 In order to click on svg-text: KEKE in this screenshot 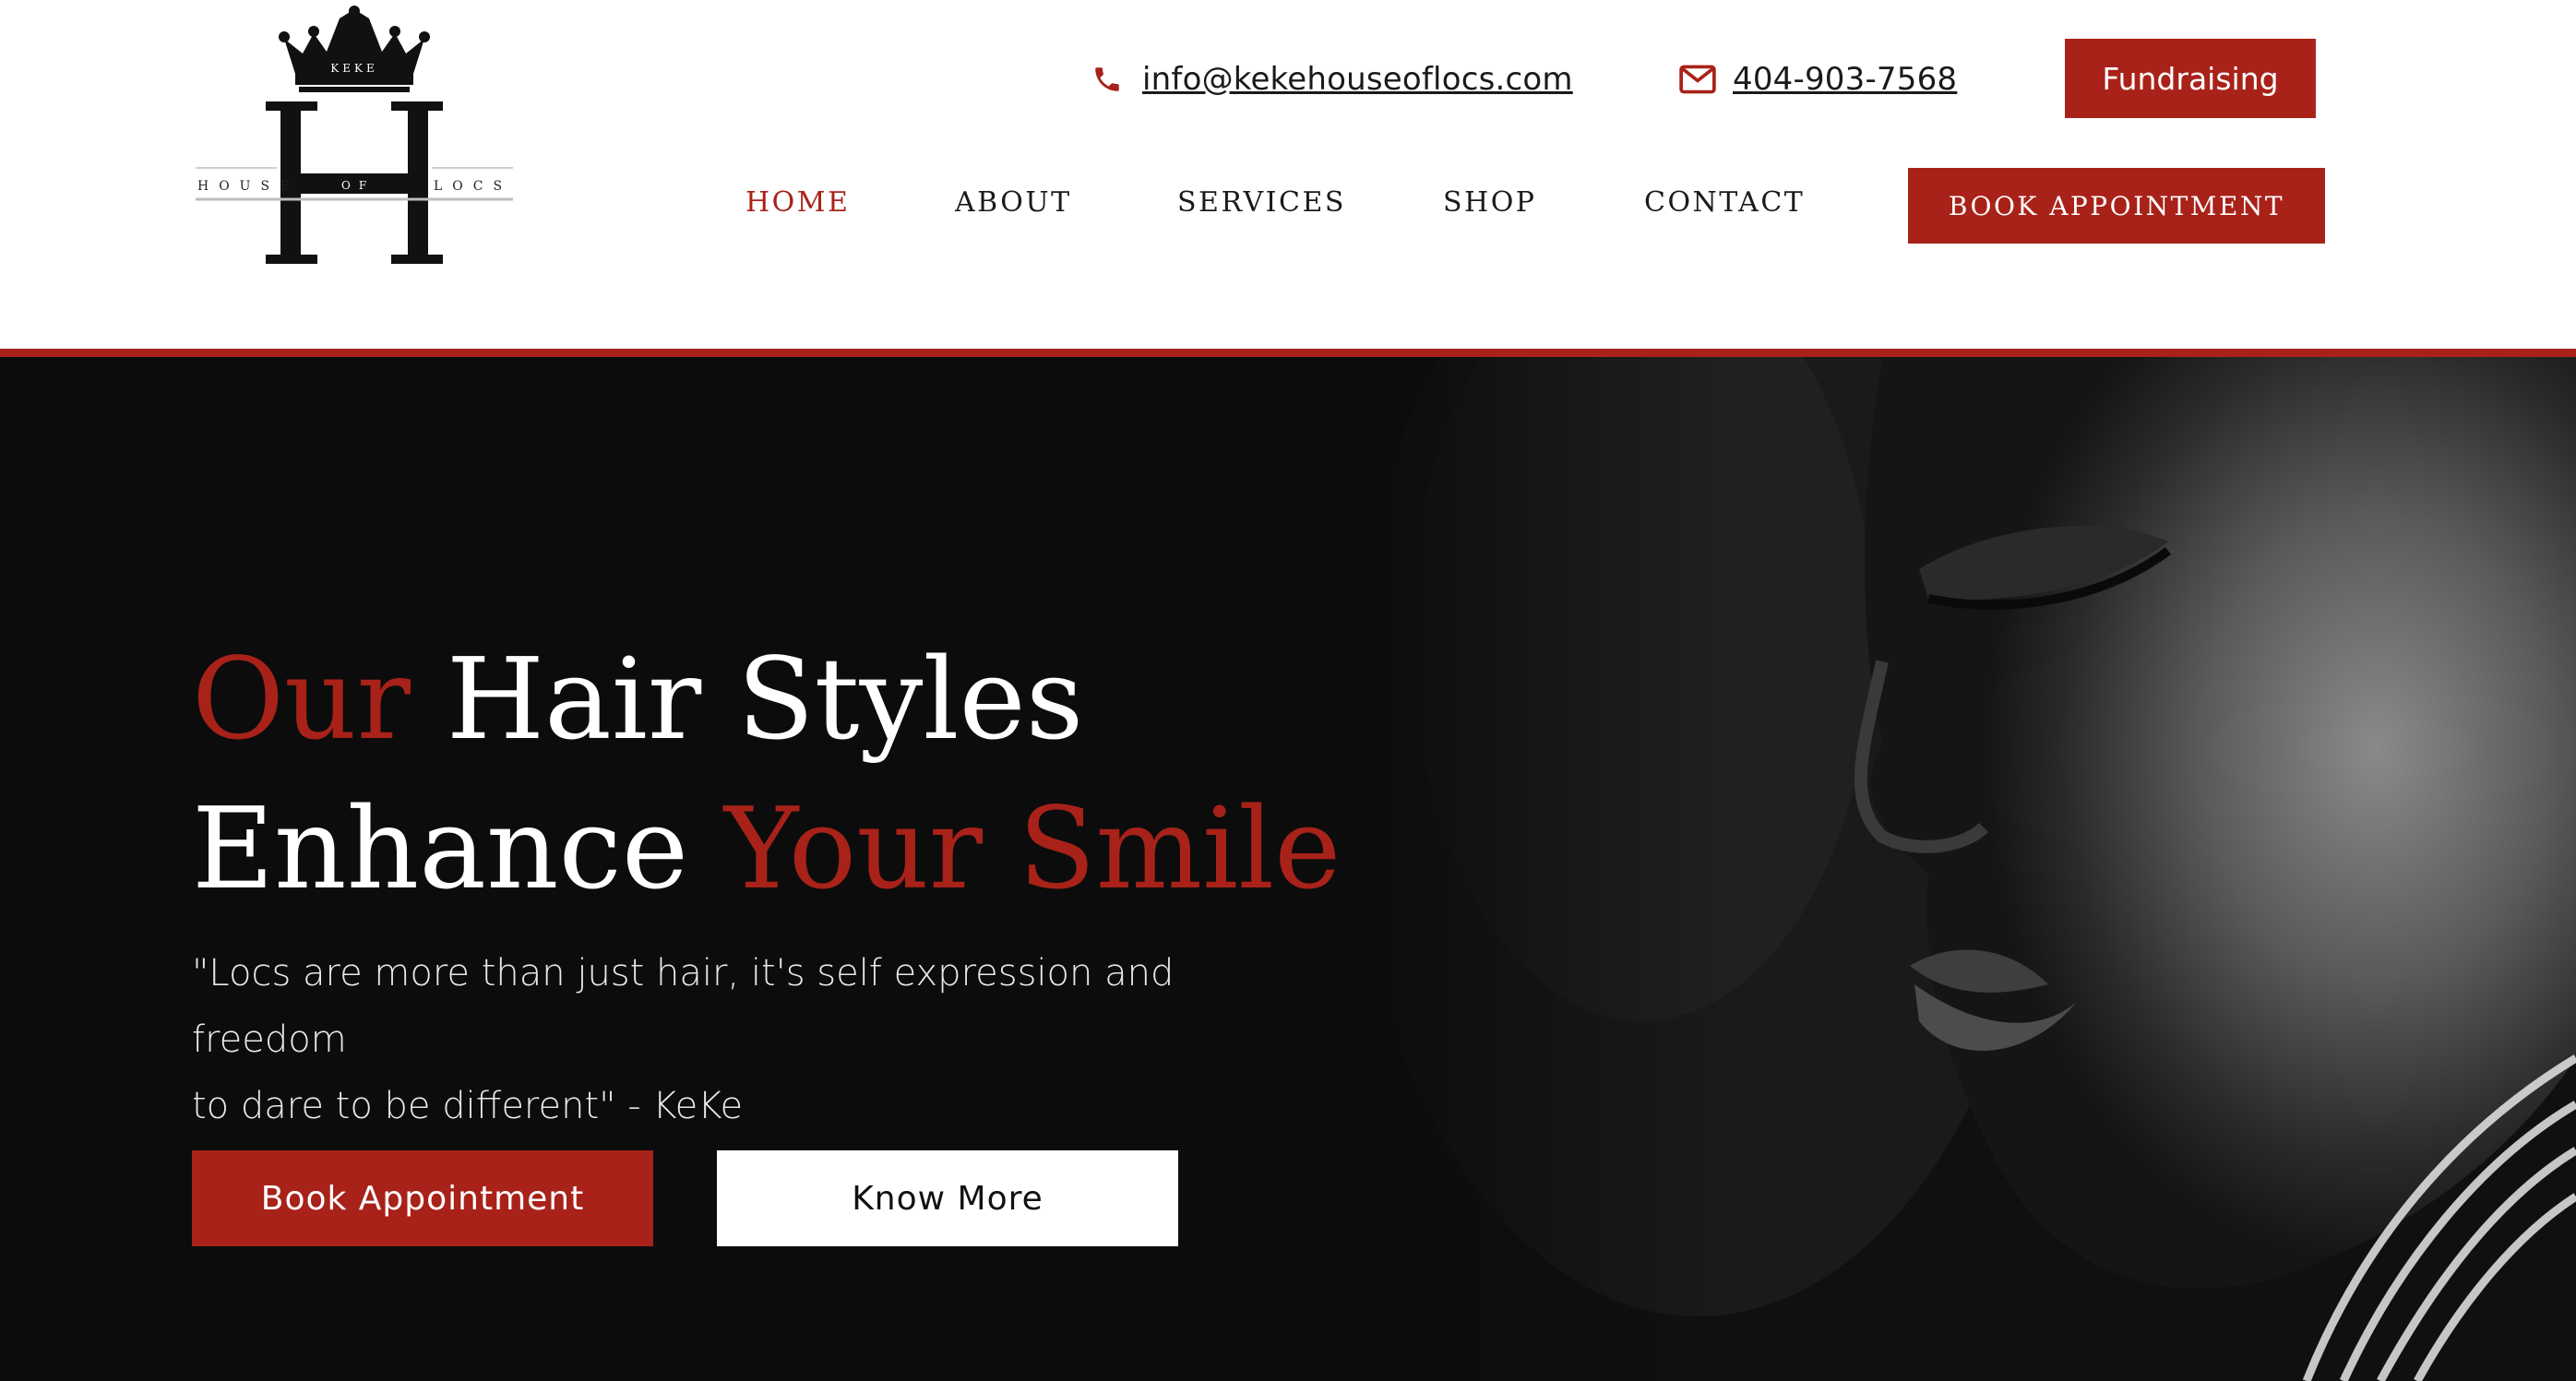, I will do `click(353, 68)`.